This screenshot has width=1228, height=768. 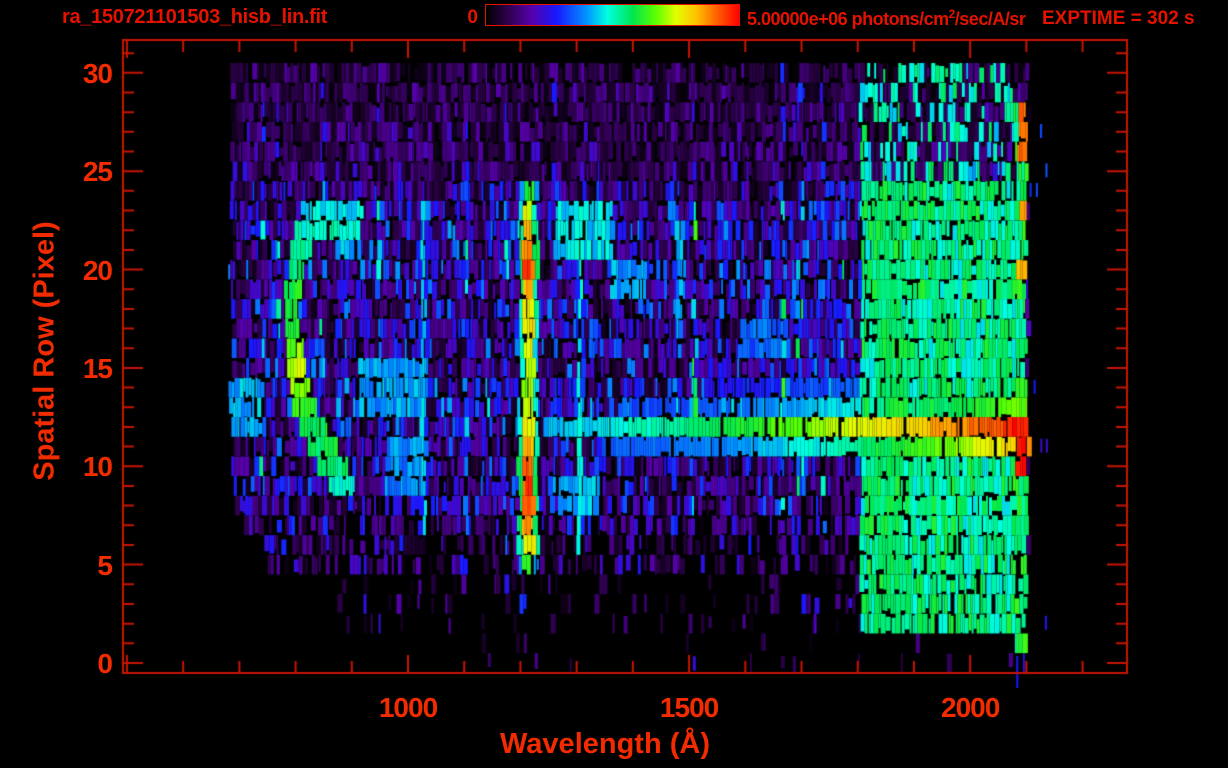 I want to click on x-tick-label: 2000, so click(x=970, y=707).